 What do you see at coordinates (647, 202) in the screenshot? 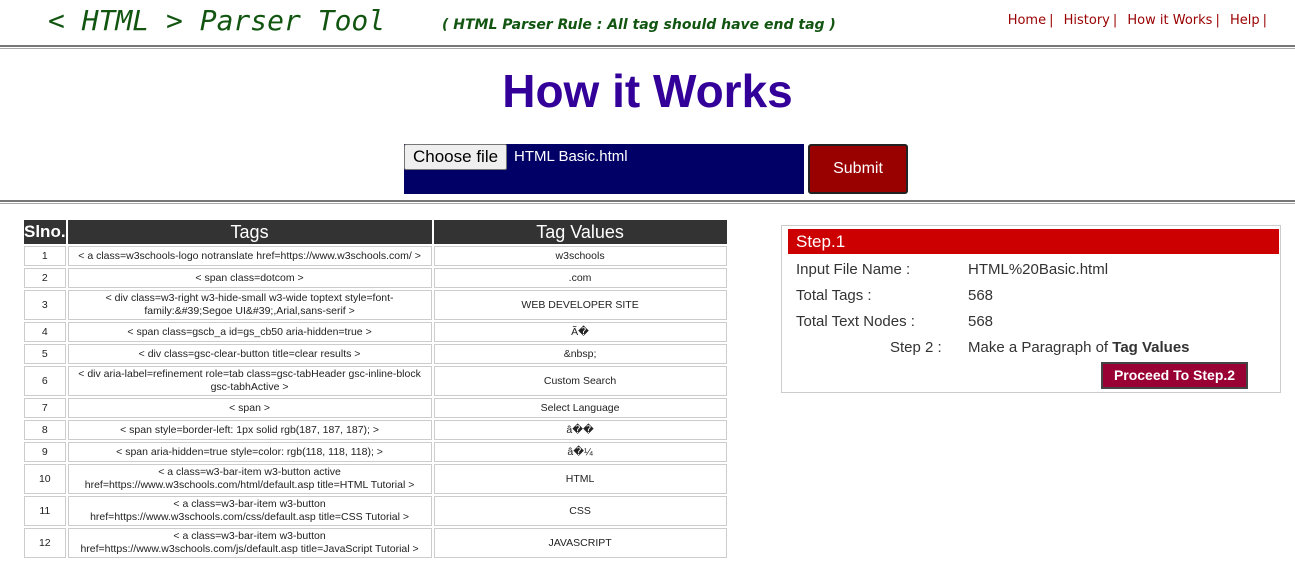
I see `form-divider` at bounding box center [647, 202].